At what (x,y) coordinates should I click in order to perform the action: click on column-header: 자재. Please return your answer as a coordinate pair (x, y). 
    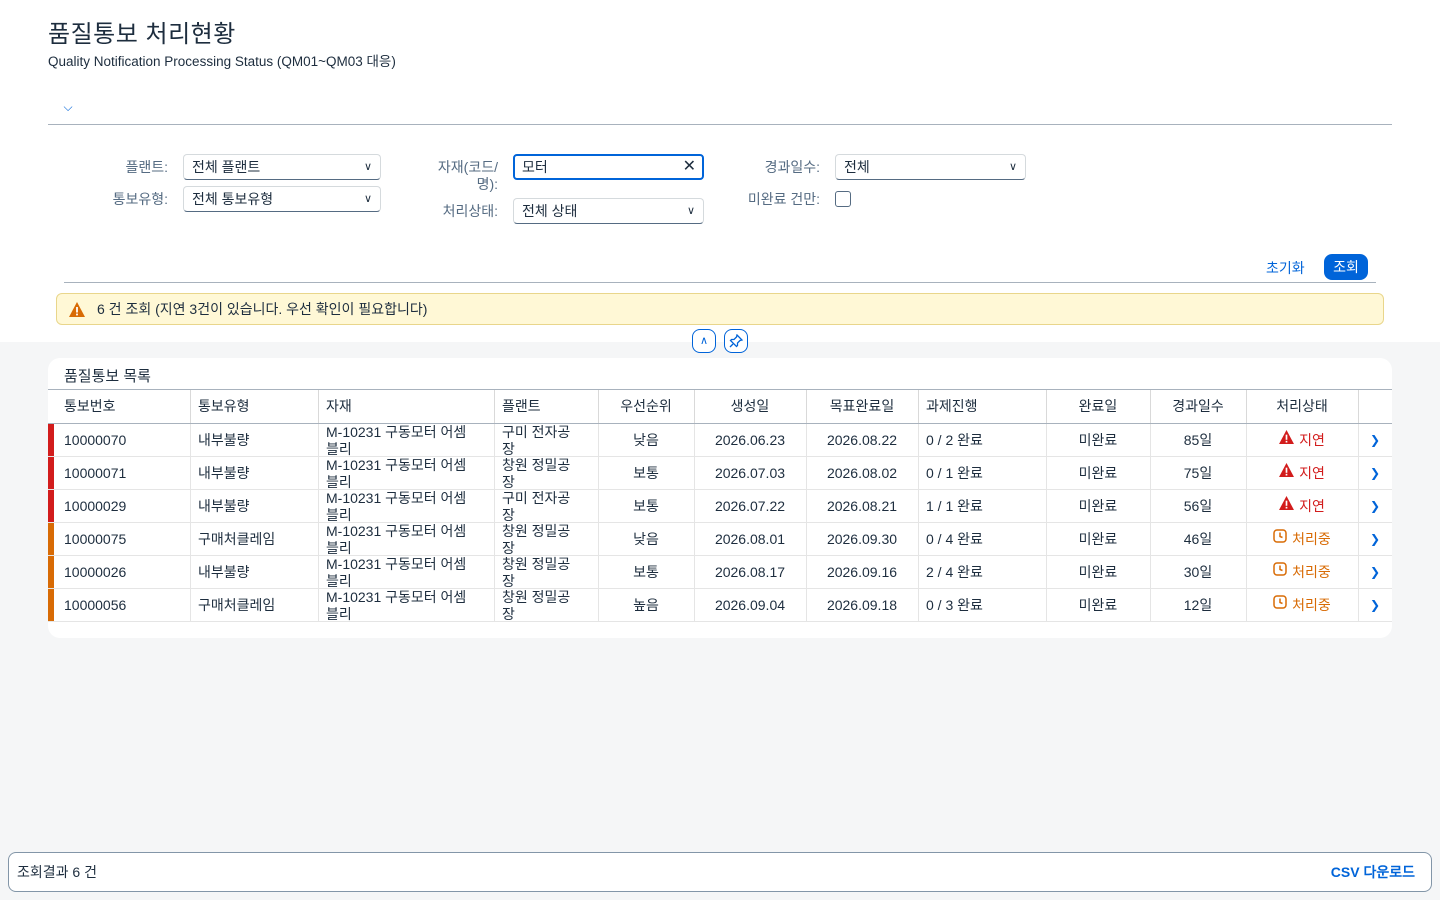
    Looking at the image, I should click on (406, 406).